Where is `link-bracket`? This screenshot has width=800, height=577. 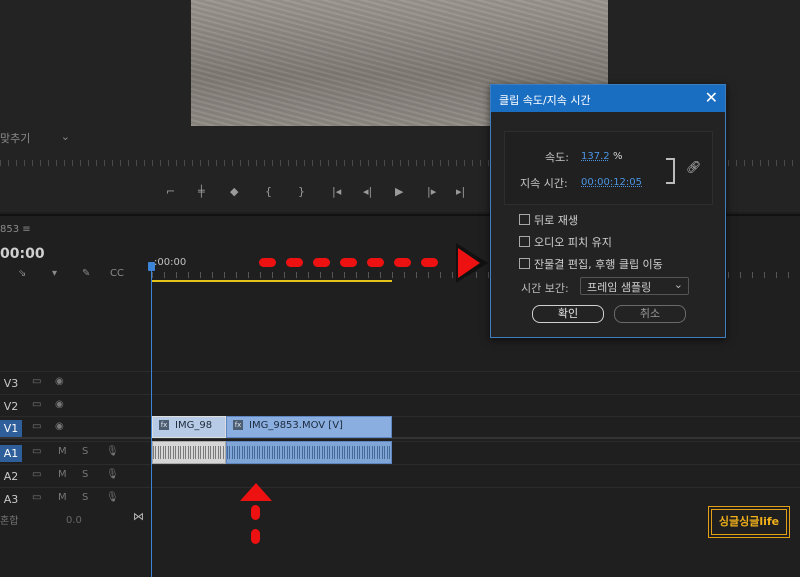
link-bracket is located at coordinates (670, 171).